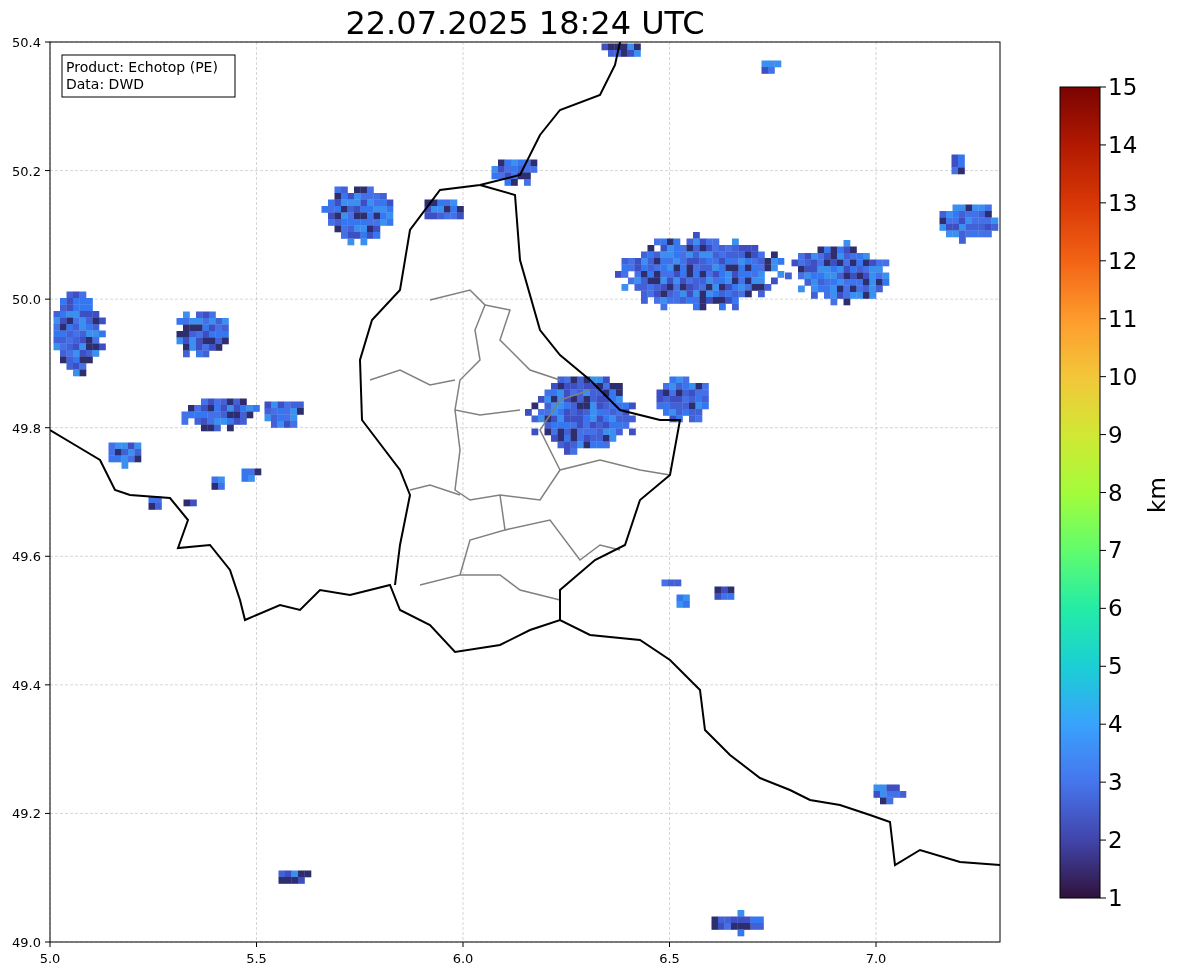  I want to click on tick-label: 2, so click(1115, 840).